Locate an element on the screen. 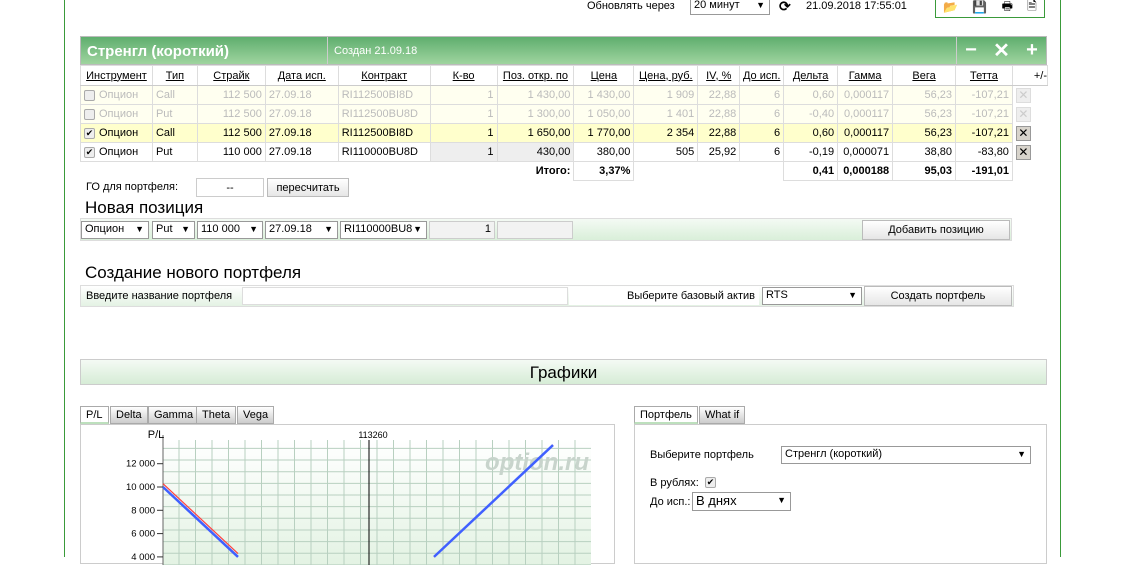  cell: RI110000BU8D is located at coordinates (384, 152).